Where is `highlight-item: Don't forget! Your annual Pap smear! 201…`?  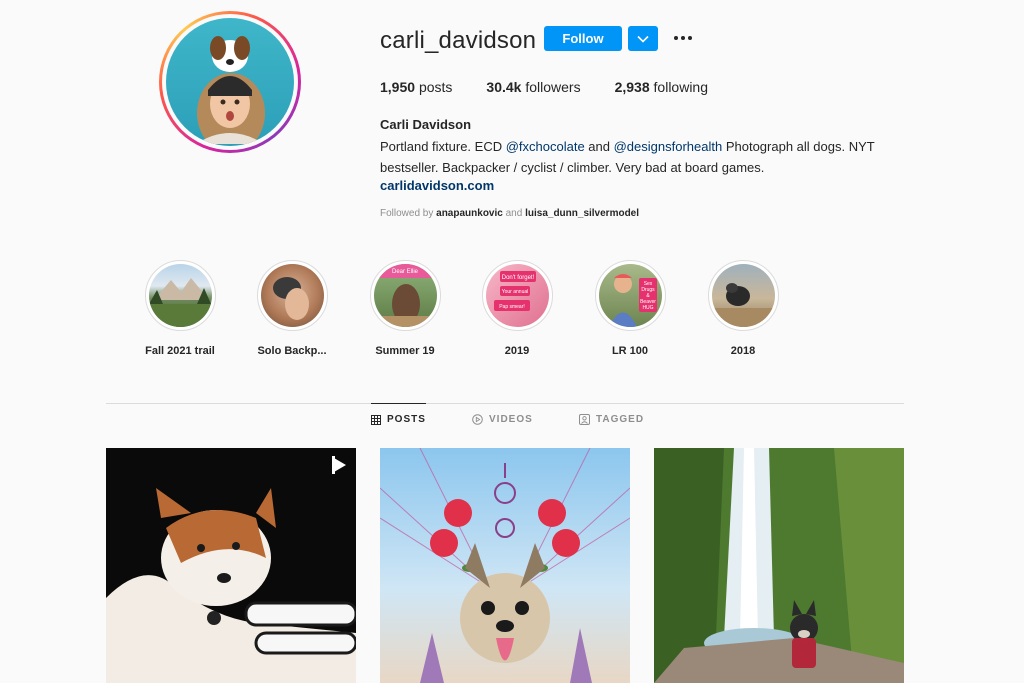
highlight-item: Don't forget! Your annual Pap smear! 201… is located at coordinates (517, 308).